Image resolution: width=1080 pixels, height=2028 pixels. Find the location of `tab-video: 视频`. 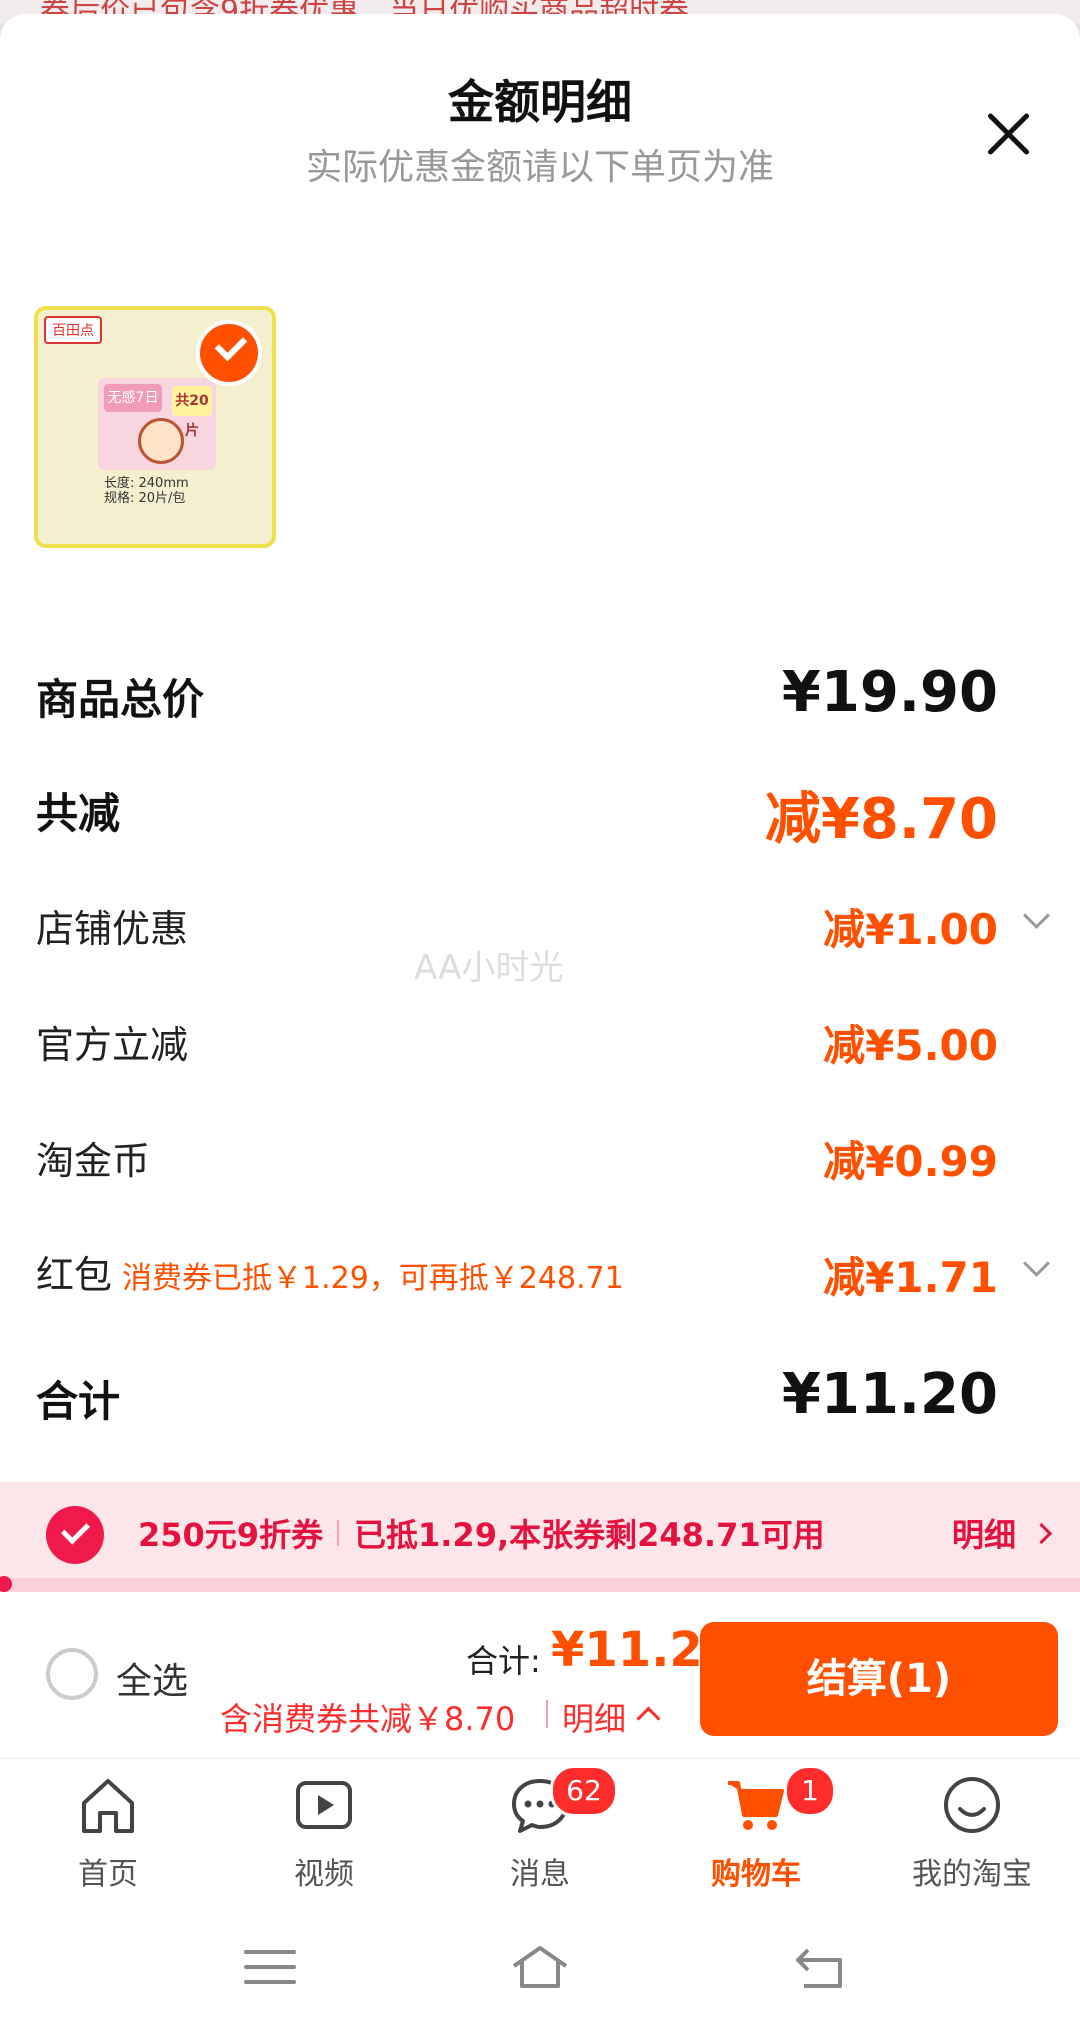

tab-video: 视频 is located at coordinates (324, 1832).